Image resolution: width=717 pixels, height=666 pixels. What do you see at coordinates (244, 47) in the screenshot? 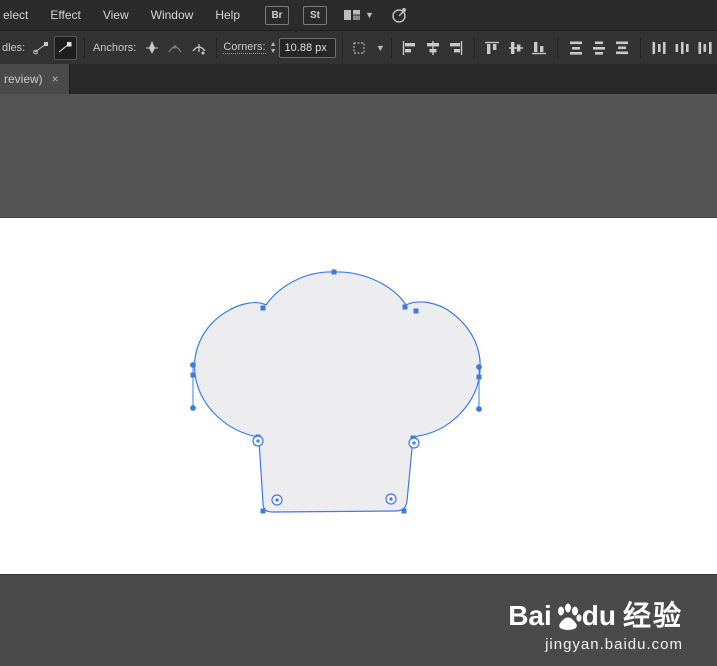
I see `corners-label: Corners:` at bounding box center [244, 47].